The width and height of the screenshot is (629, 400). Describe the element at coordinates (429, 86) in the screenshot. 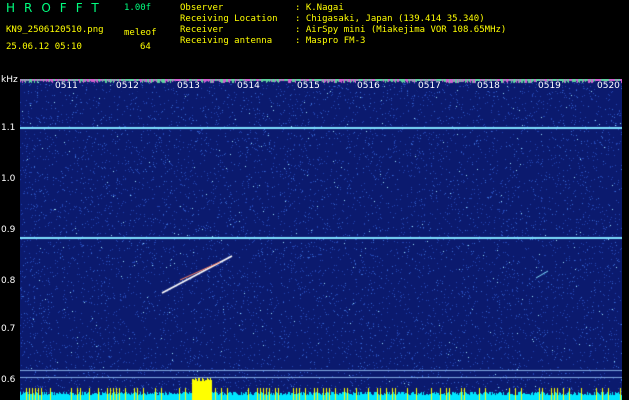

I see `time-label: 0517` at that location.